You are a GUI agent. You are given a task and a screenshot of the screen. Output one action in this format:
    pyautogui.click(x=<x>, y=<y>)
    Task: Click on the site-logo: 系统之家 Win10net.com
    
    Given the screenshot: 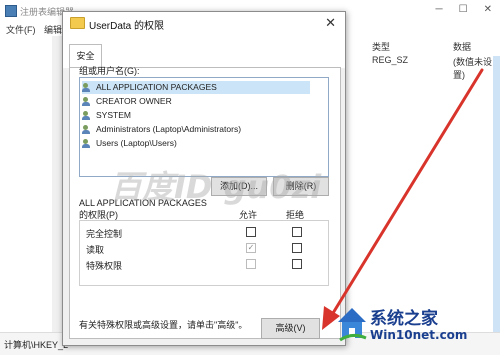 What is the action you would take?
    pyautogui.click(x=418, y=325)
    